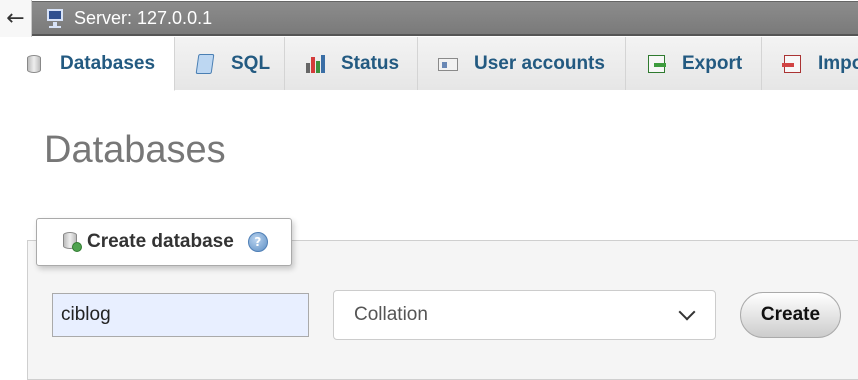 The image size is (858, 380). Describe the element at coordinates (448, 64) in the screenshot. I see `user-card-icon` at that location.